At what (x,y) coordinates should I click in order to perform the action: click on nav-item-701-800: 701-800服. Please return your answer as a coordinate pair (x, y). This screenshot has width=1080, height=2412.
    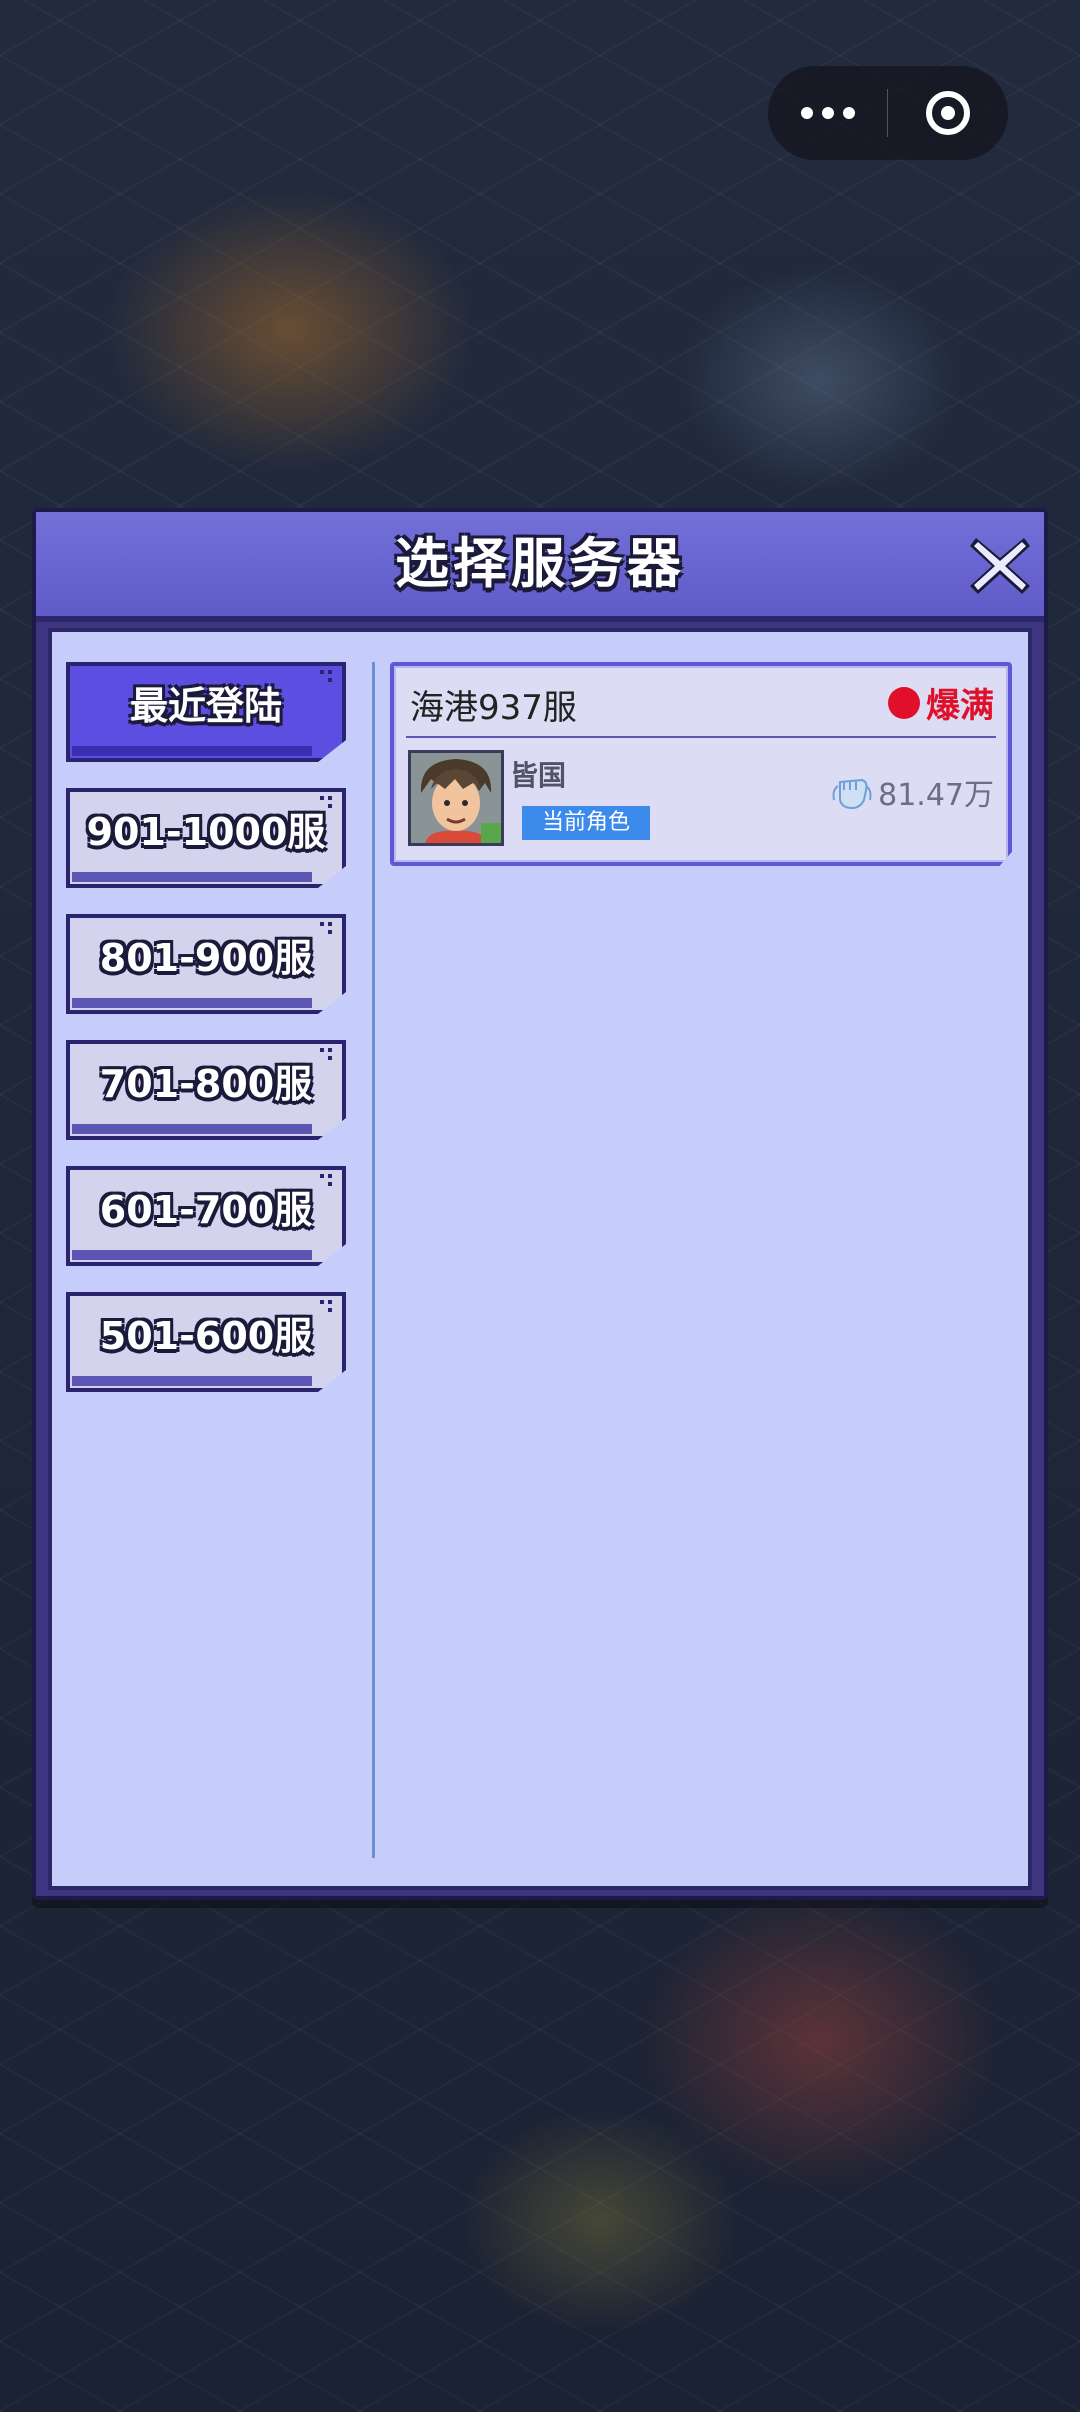
    Looking at the image, I should click on (206, 1090).